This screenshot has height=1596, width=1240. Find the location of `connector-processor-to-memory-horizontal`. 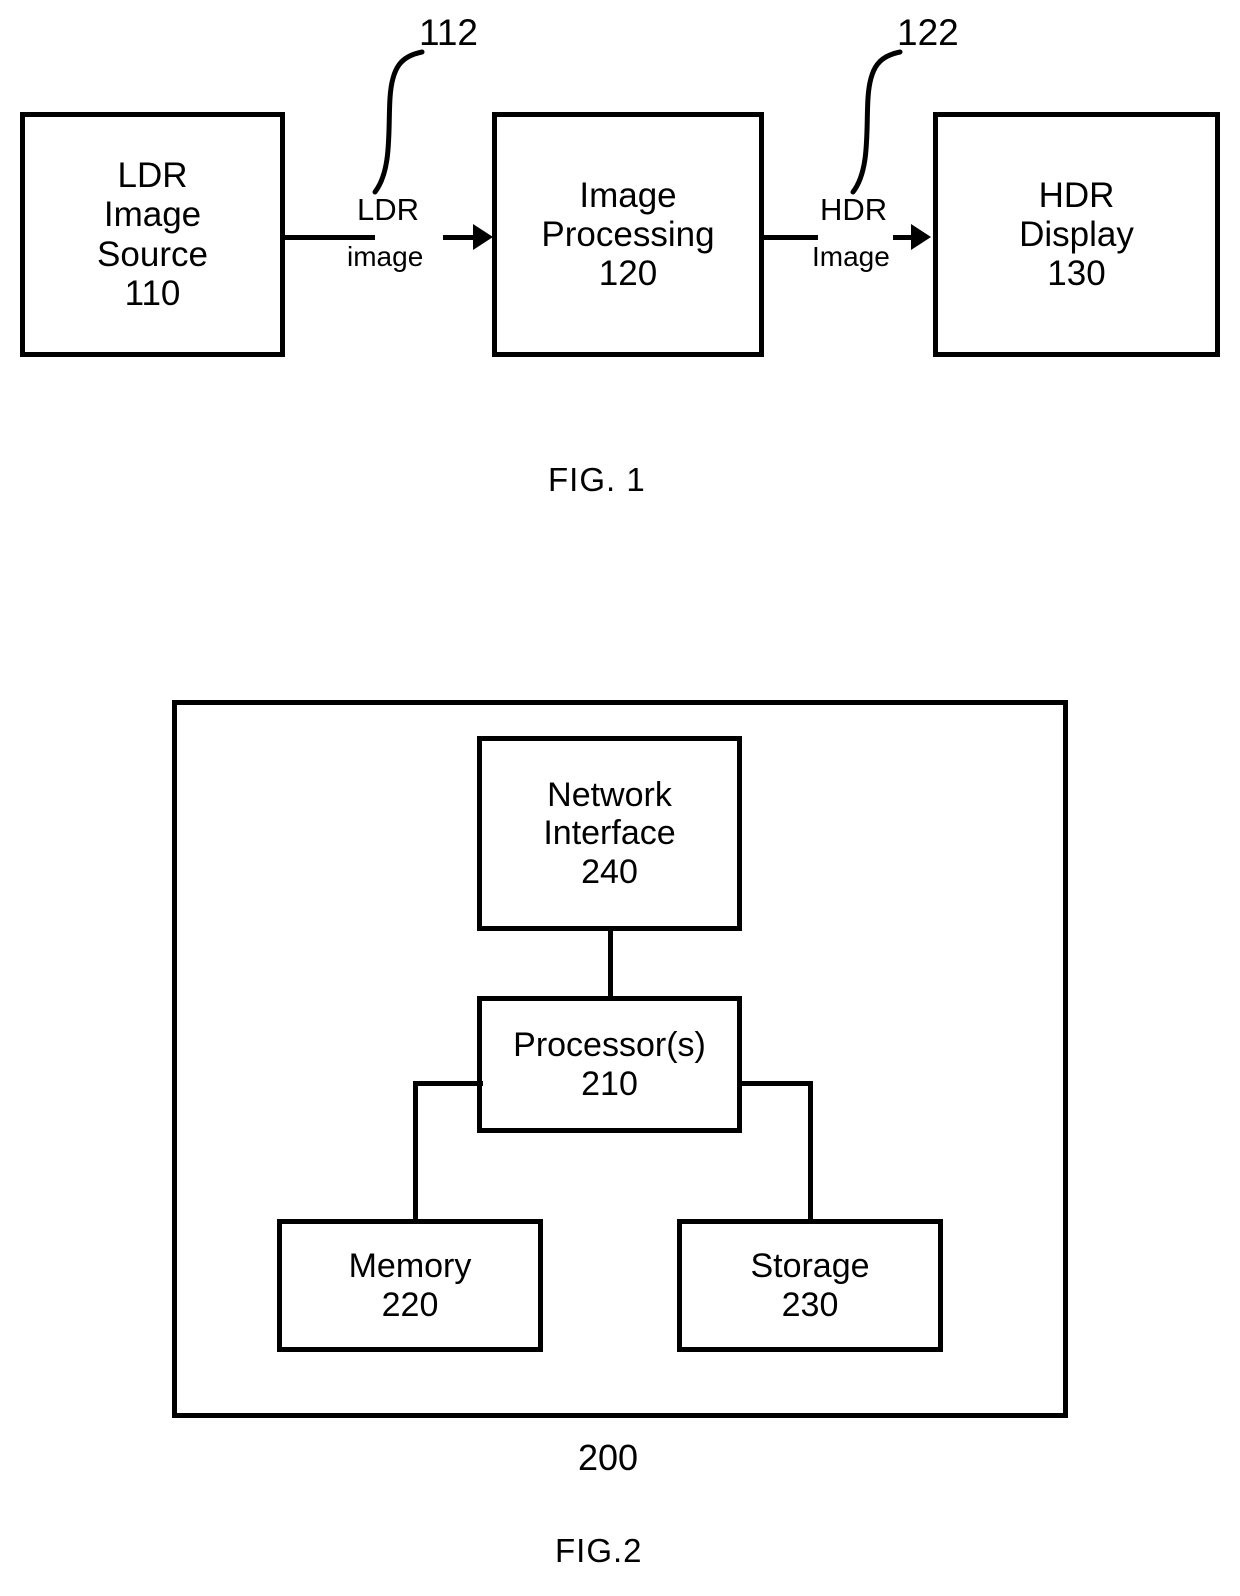

connector-processor-to-memory-horizontal is located at coordinates (448, 1083).